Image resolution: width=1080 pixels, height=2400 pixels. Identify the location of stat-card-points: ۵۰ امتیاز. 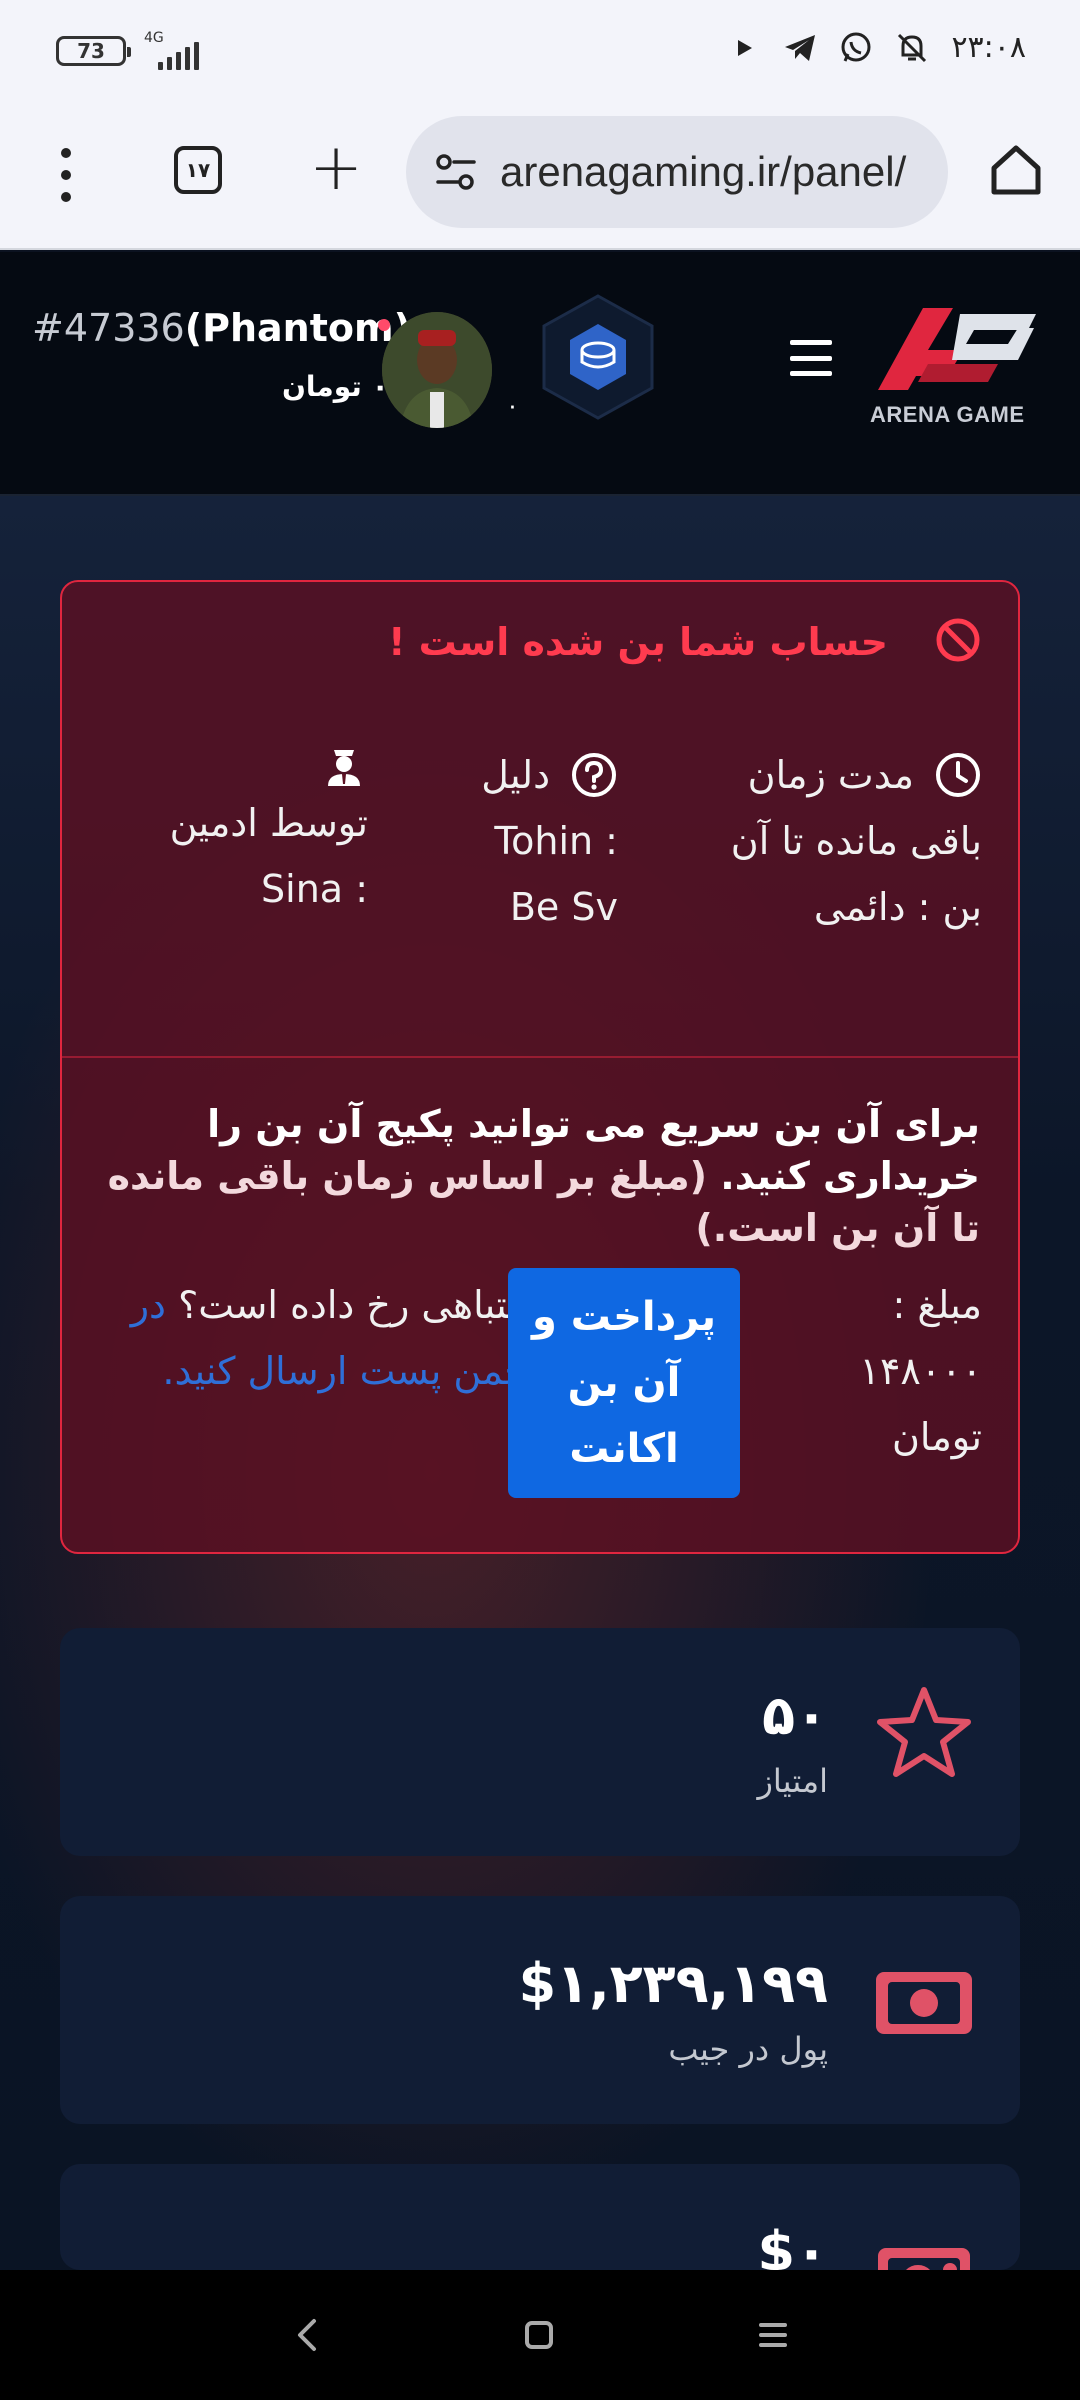
(540, 1742).